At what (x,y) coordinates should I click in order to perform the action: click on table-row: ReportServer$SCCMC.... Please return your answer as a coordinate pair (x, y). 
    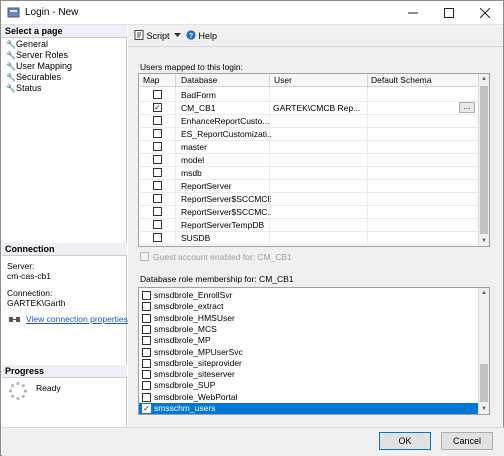
    Looking at the image, I should click on (309, 212).